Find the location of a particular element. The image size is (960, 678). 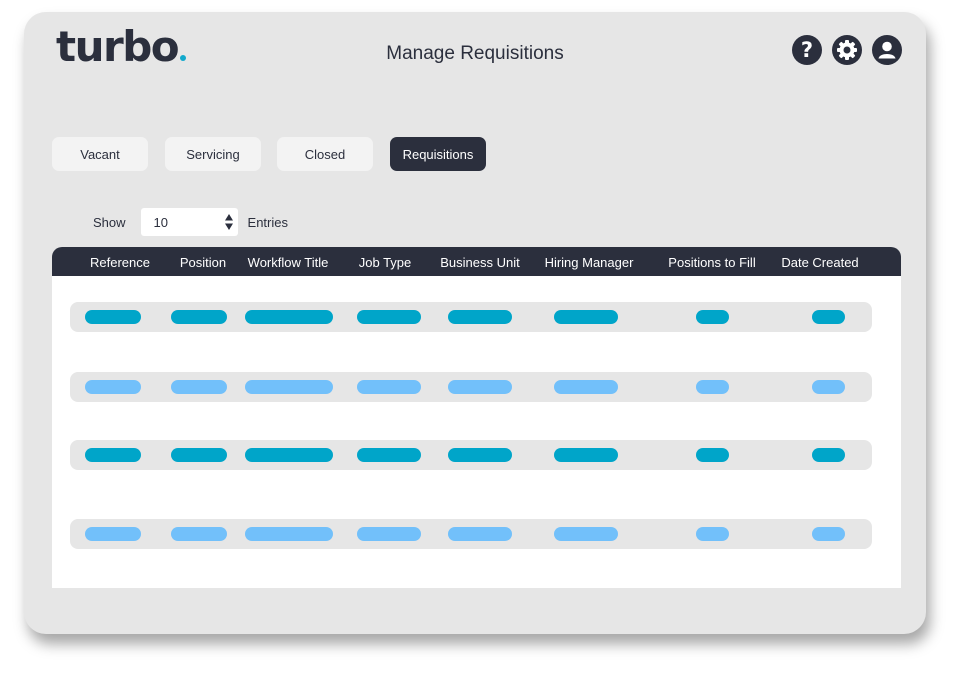

tab-label: Vacant is located at coordinates (100, 154).